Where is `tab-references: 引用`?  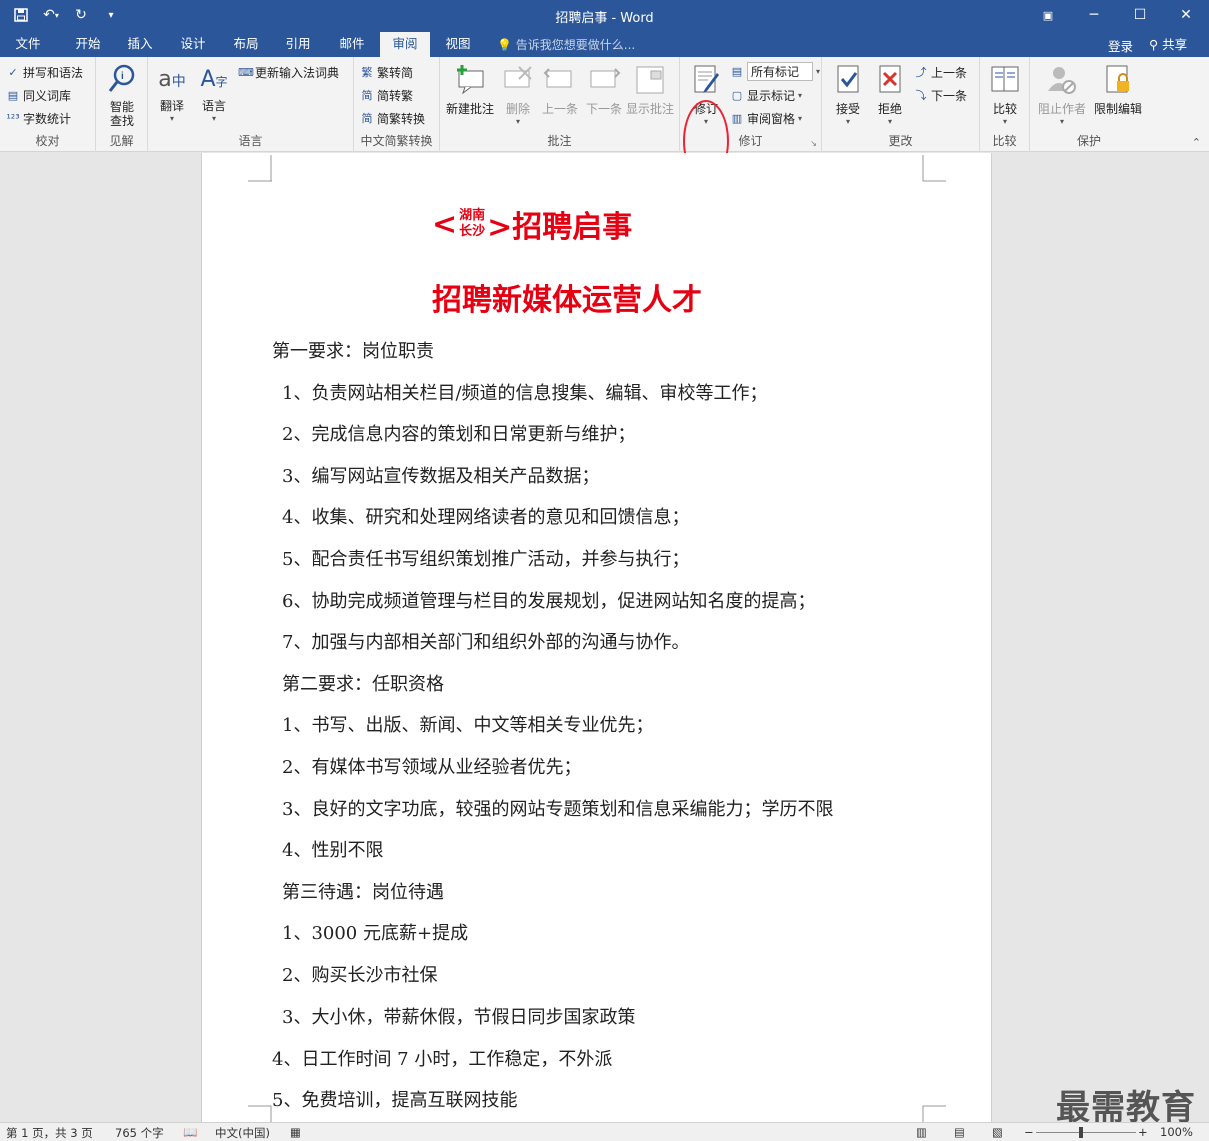 tab-references: 引用 is located at coordinates (298, 45).